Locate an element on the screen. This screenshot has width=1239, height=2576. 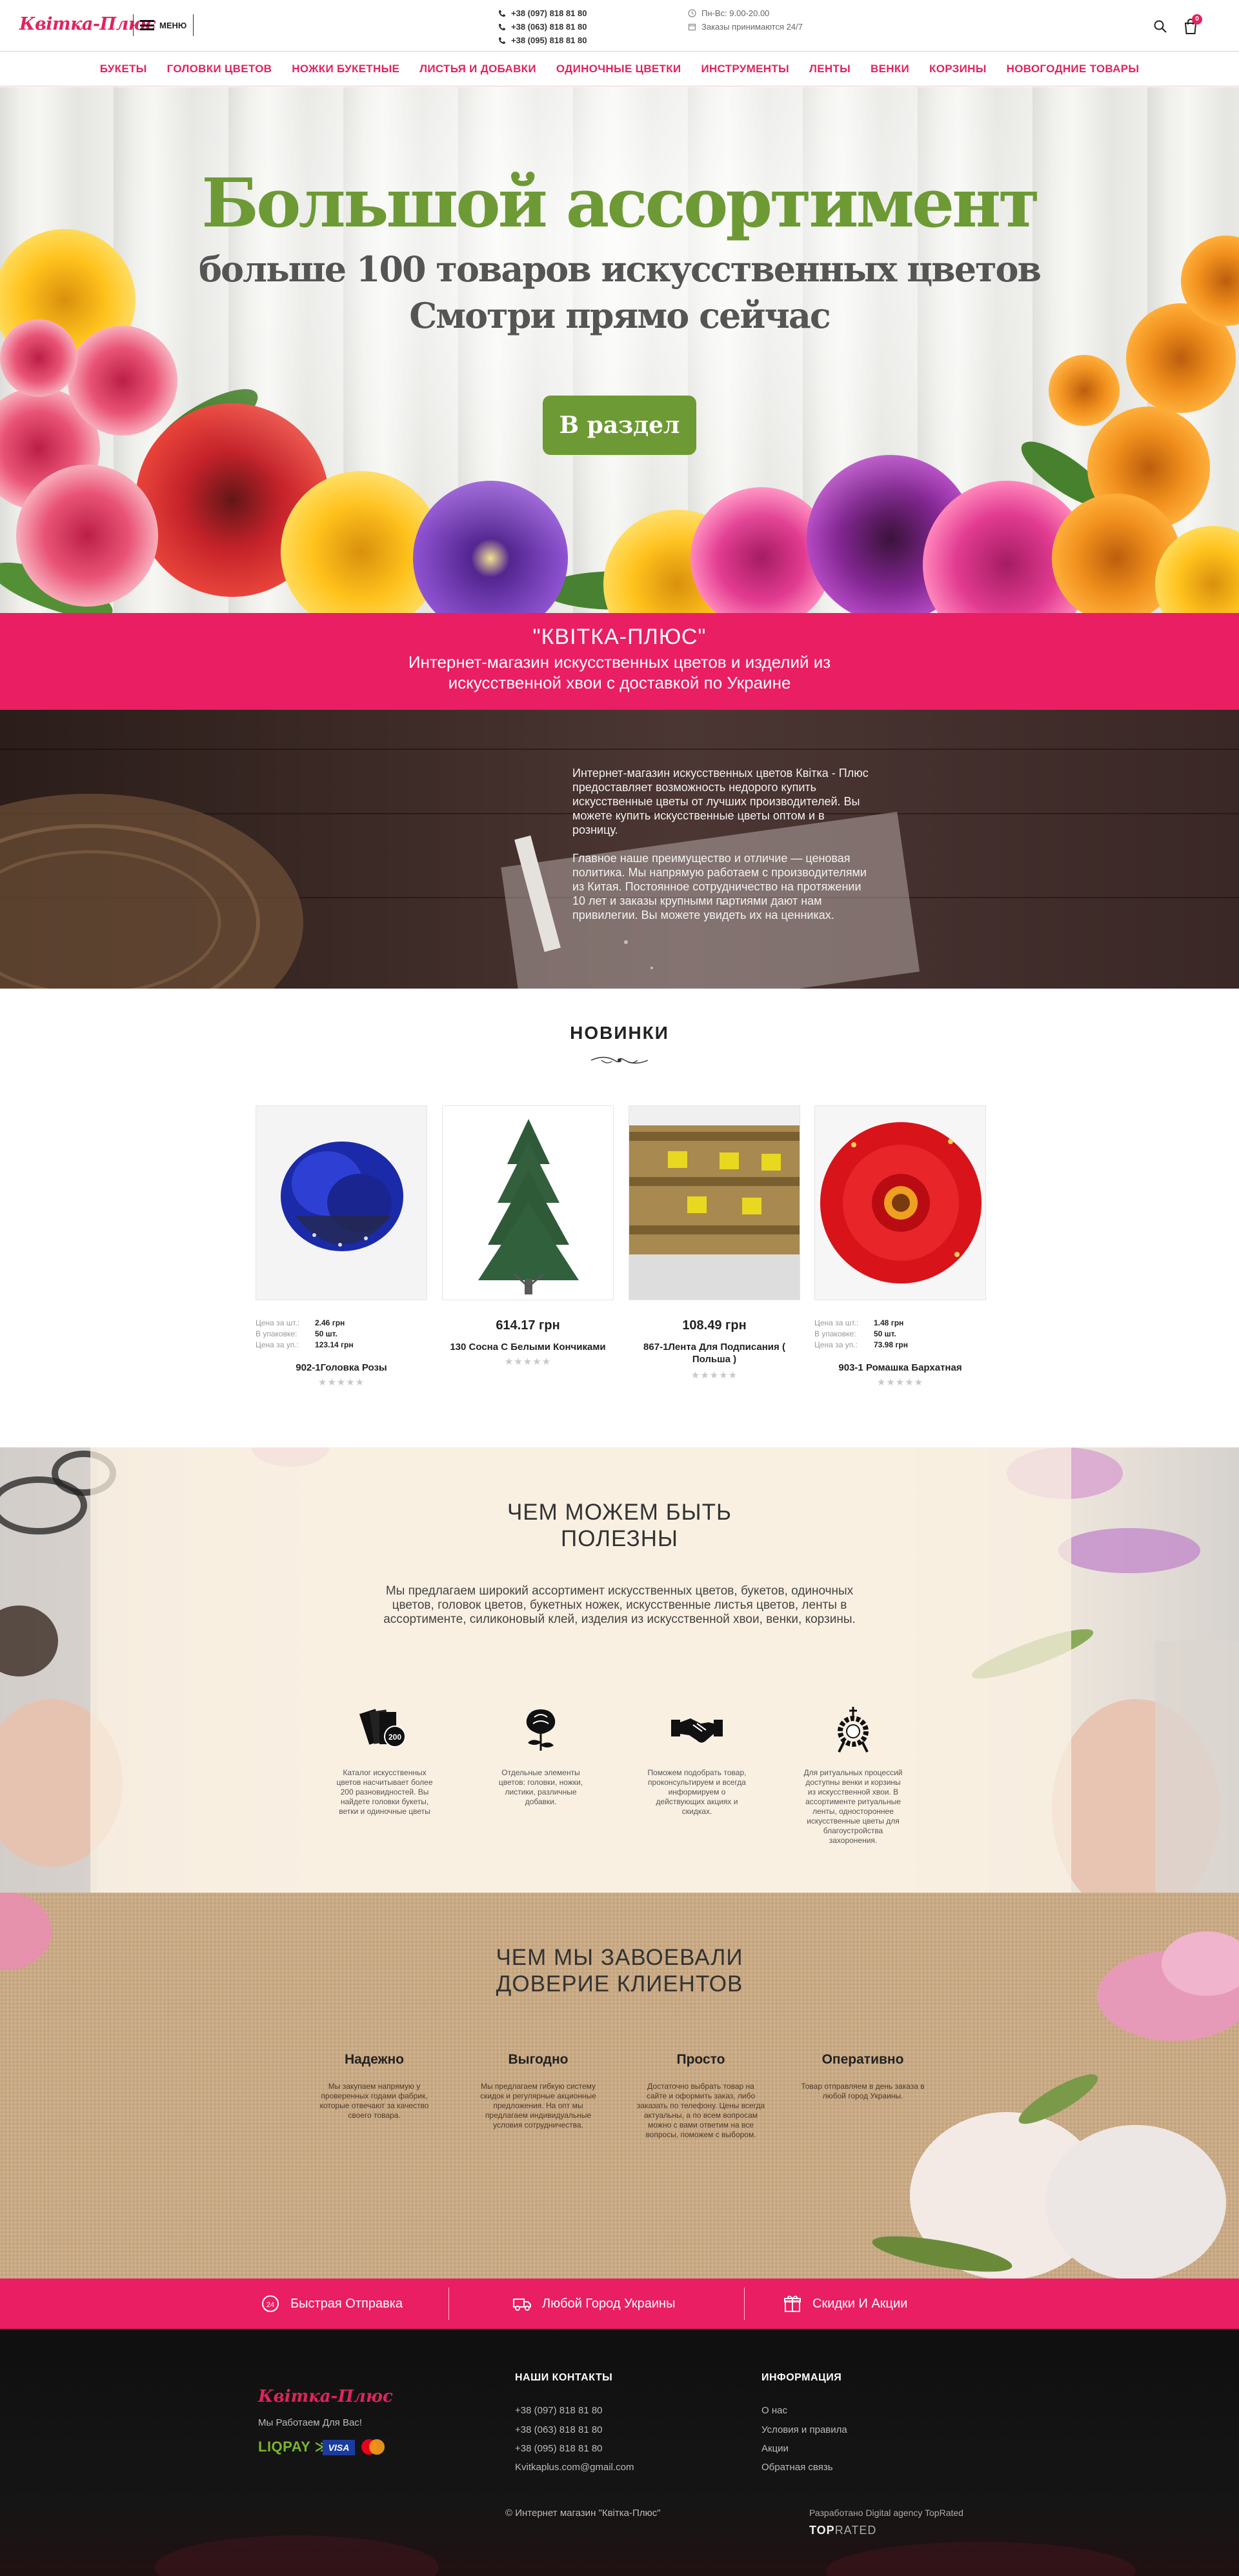
perk-label: Любой Город Украины is located at coordinates (609, 2303).